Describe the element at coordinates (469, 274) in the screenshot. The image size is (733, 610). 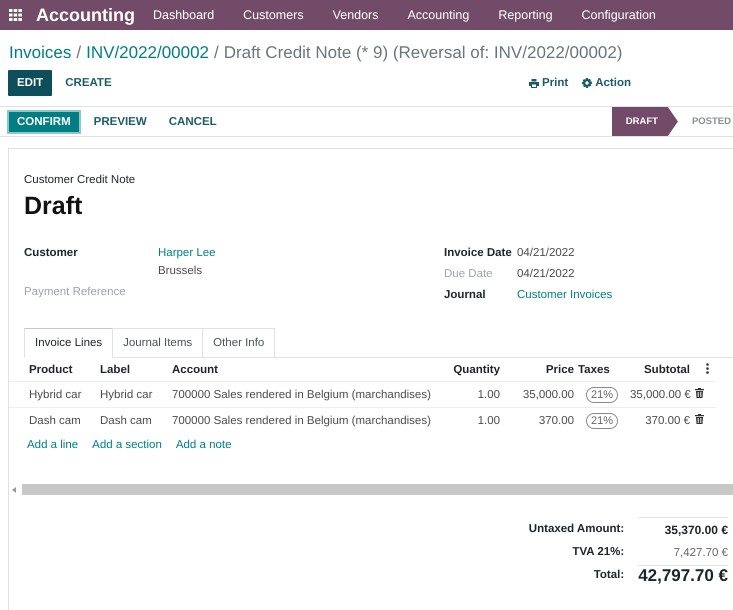
I see `field-label: Due Date` at that location.